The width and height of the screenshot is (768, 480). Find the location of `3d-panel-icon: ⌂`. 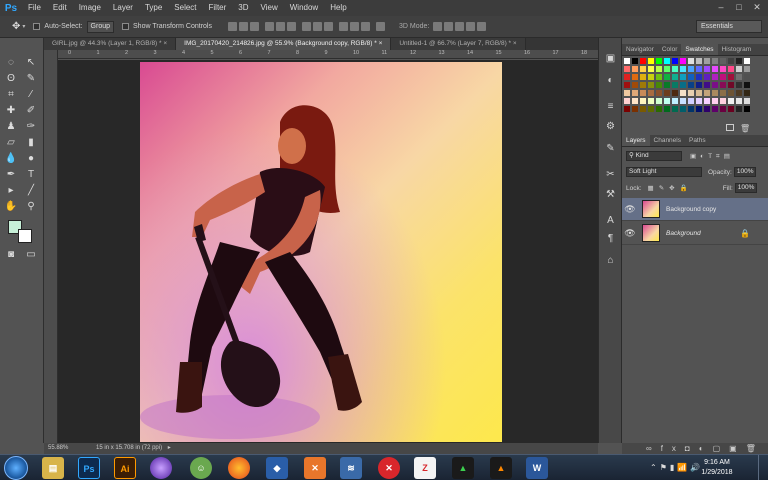

3d-panel-icon: ⌂ is located at coordinates (610, 260).